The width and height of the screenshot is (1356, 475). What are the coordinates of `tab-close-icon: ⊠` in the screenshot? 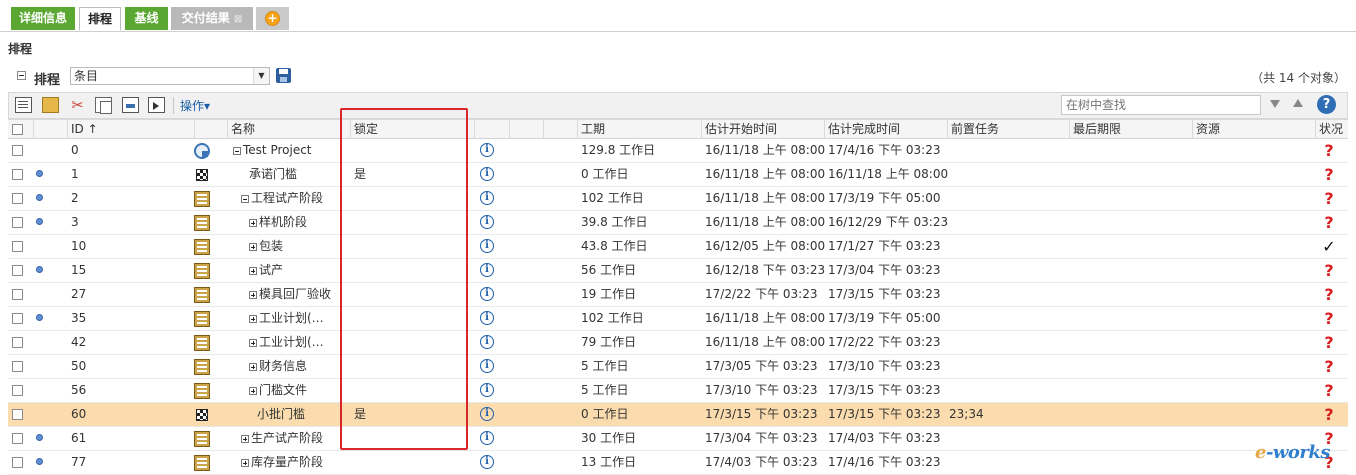 It's located at (238, 19).